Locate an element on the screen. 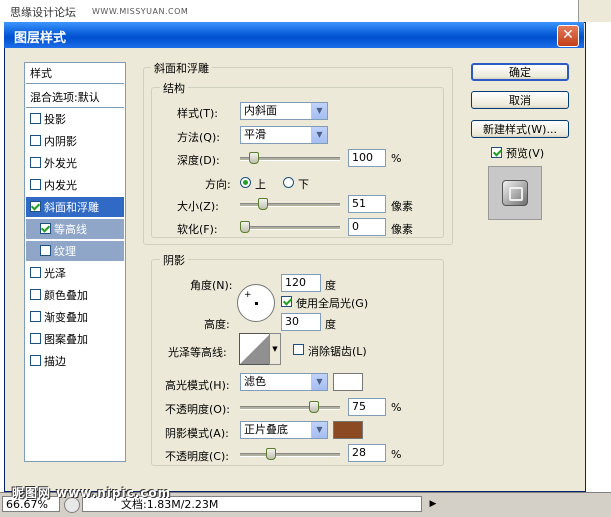 The image size is (611, 517). style-list-item-label: 光泽 is located at coordinates (55, 273).